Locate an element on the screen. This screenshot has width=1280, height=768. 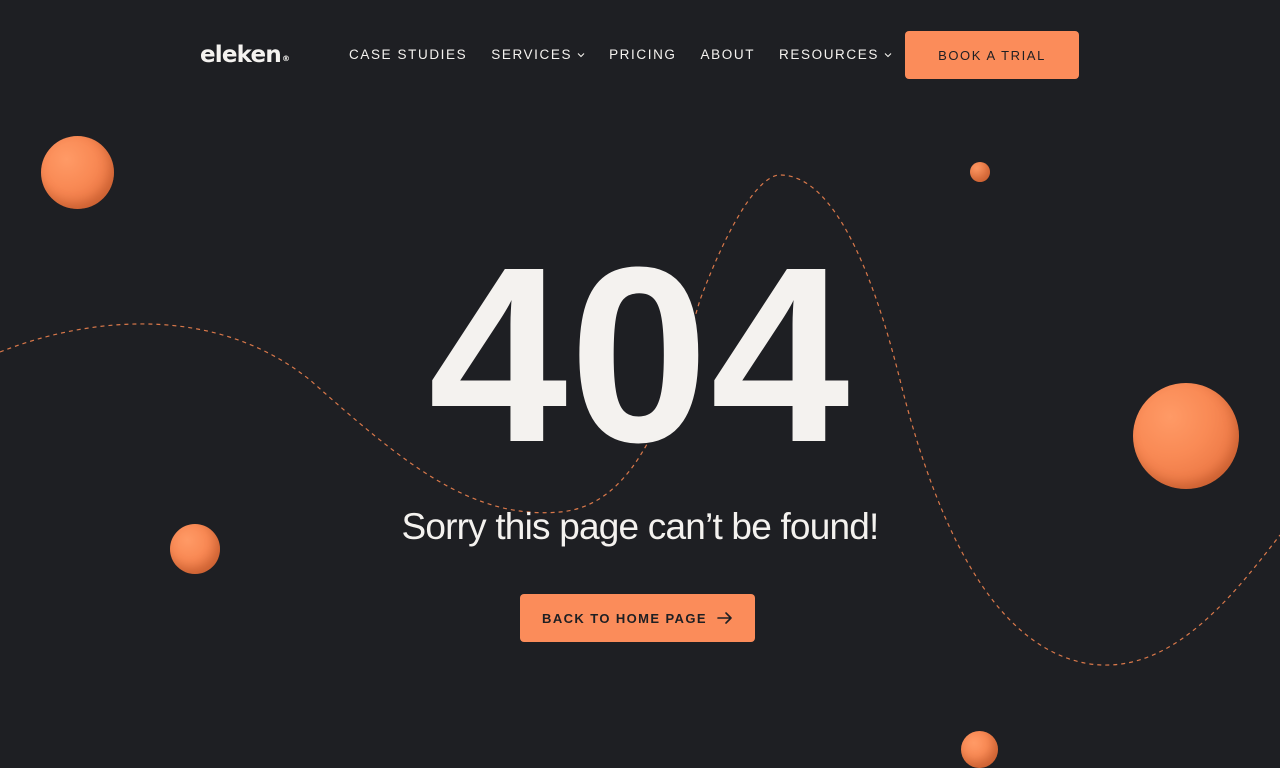
back-to-home-button: BACK TO HOME PAGE is located at coordinates (637, 618).